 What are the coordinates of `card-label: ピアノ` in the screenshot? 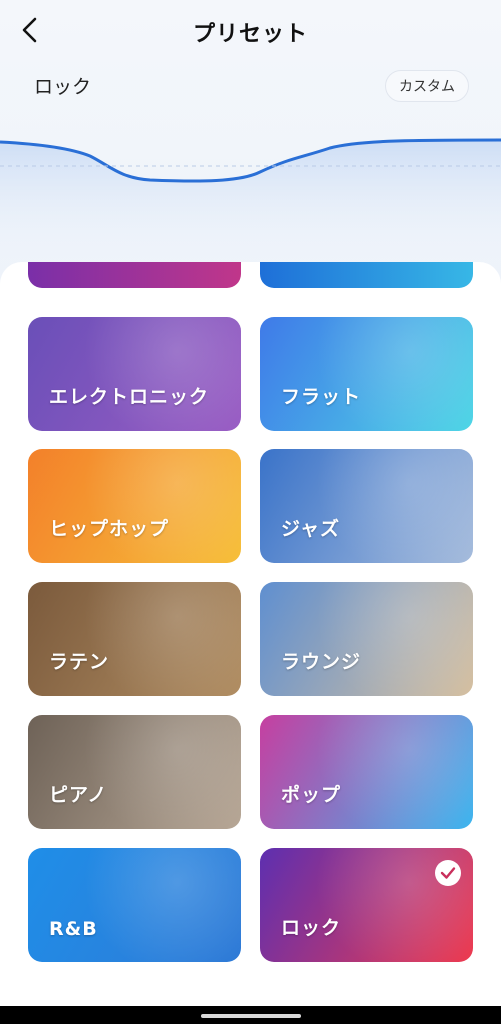 It's located at (78, 795).